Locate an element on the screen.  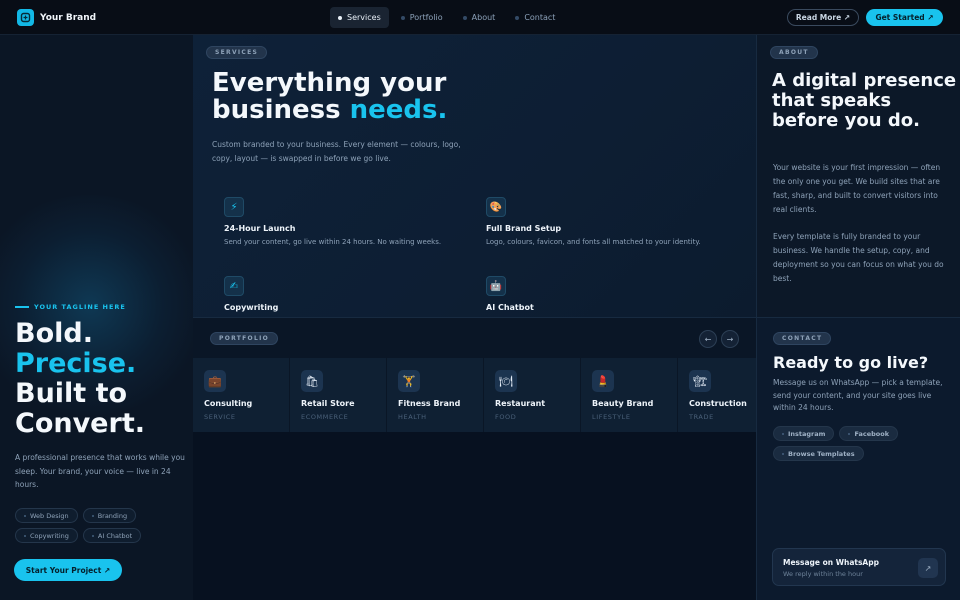
nav-link-about: About is located at coordinates (479, 17).